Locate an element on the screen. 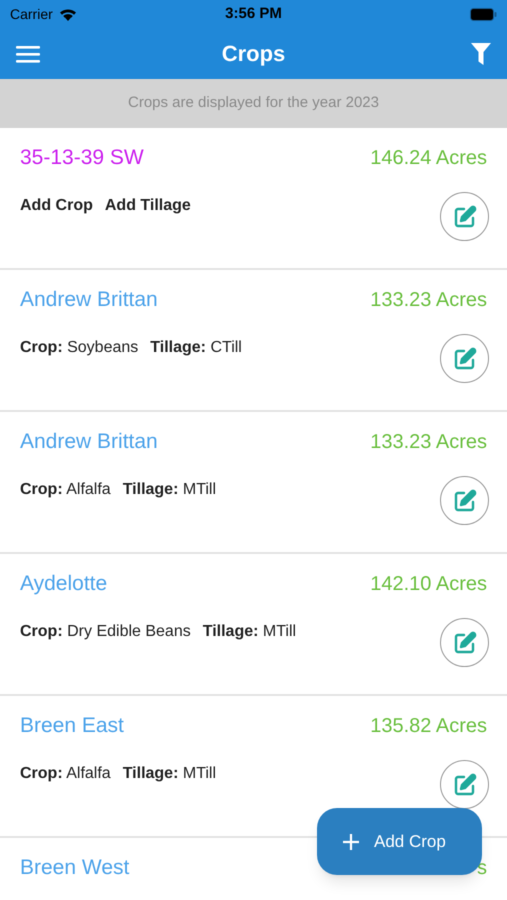  field-name: Aydelotte is located at coordinates (64, 584).